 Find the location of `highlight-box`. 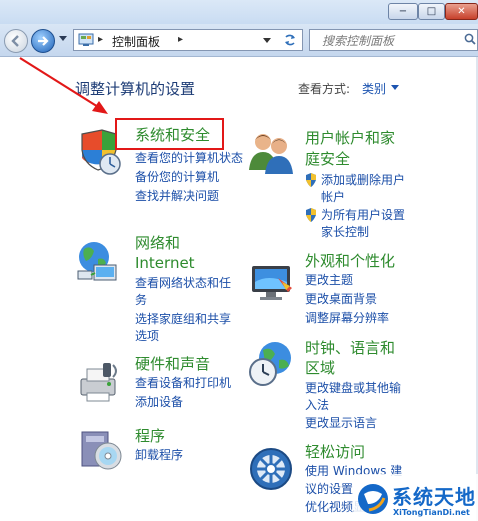

highlight-box is located at coordinates (169, 134).